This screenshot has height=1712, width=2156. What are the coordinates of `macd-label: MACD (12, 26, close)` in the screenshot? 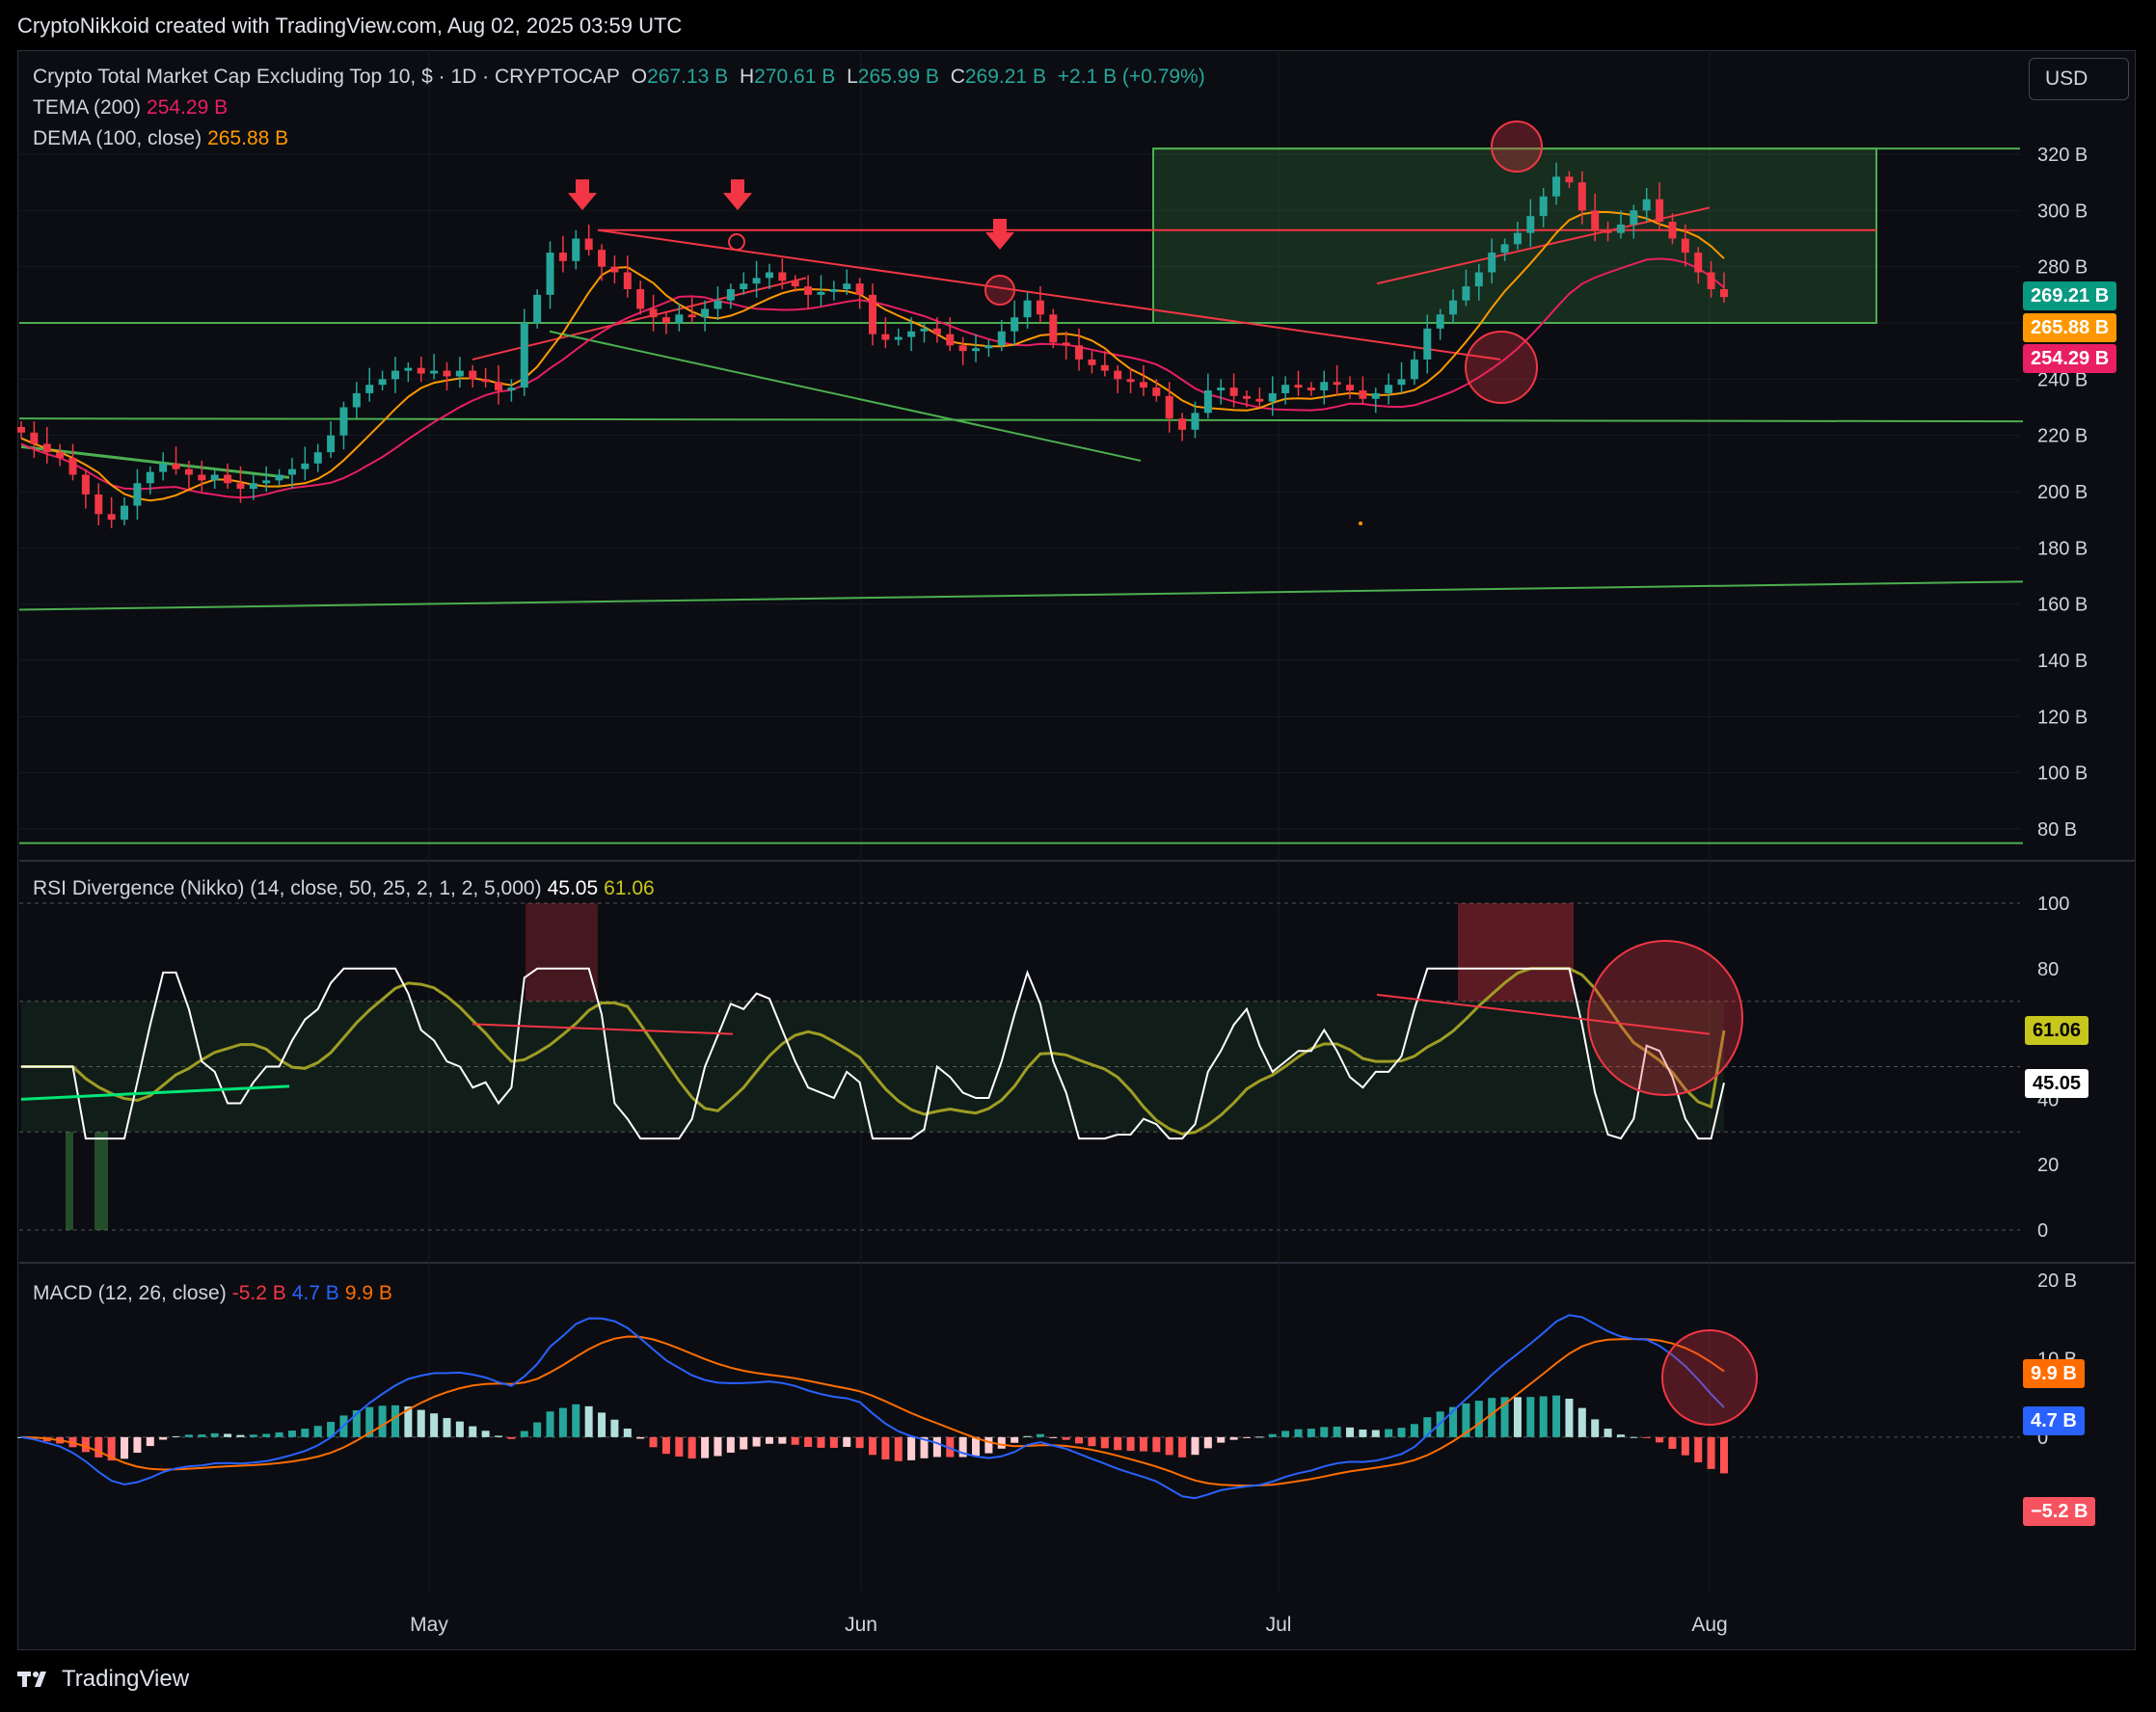 It's located at (130, 1293).